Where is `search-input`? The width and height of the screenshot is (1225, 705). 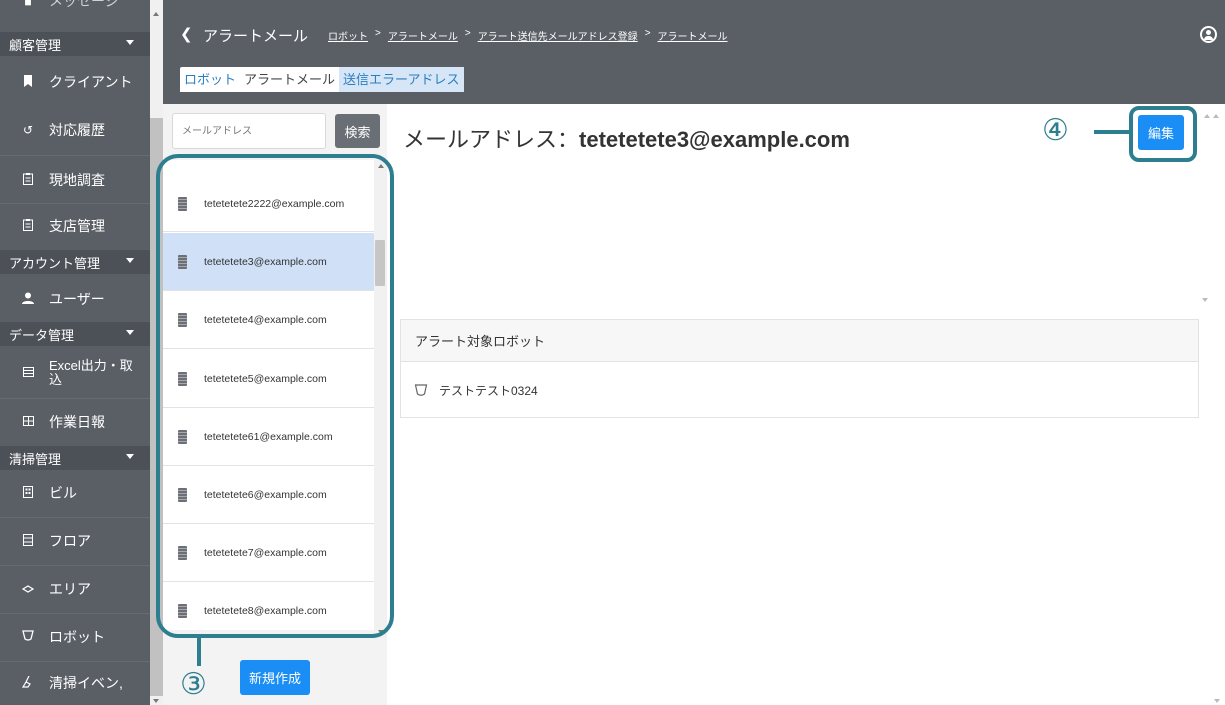 search-input is located at coordinates (249, 131).